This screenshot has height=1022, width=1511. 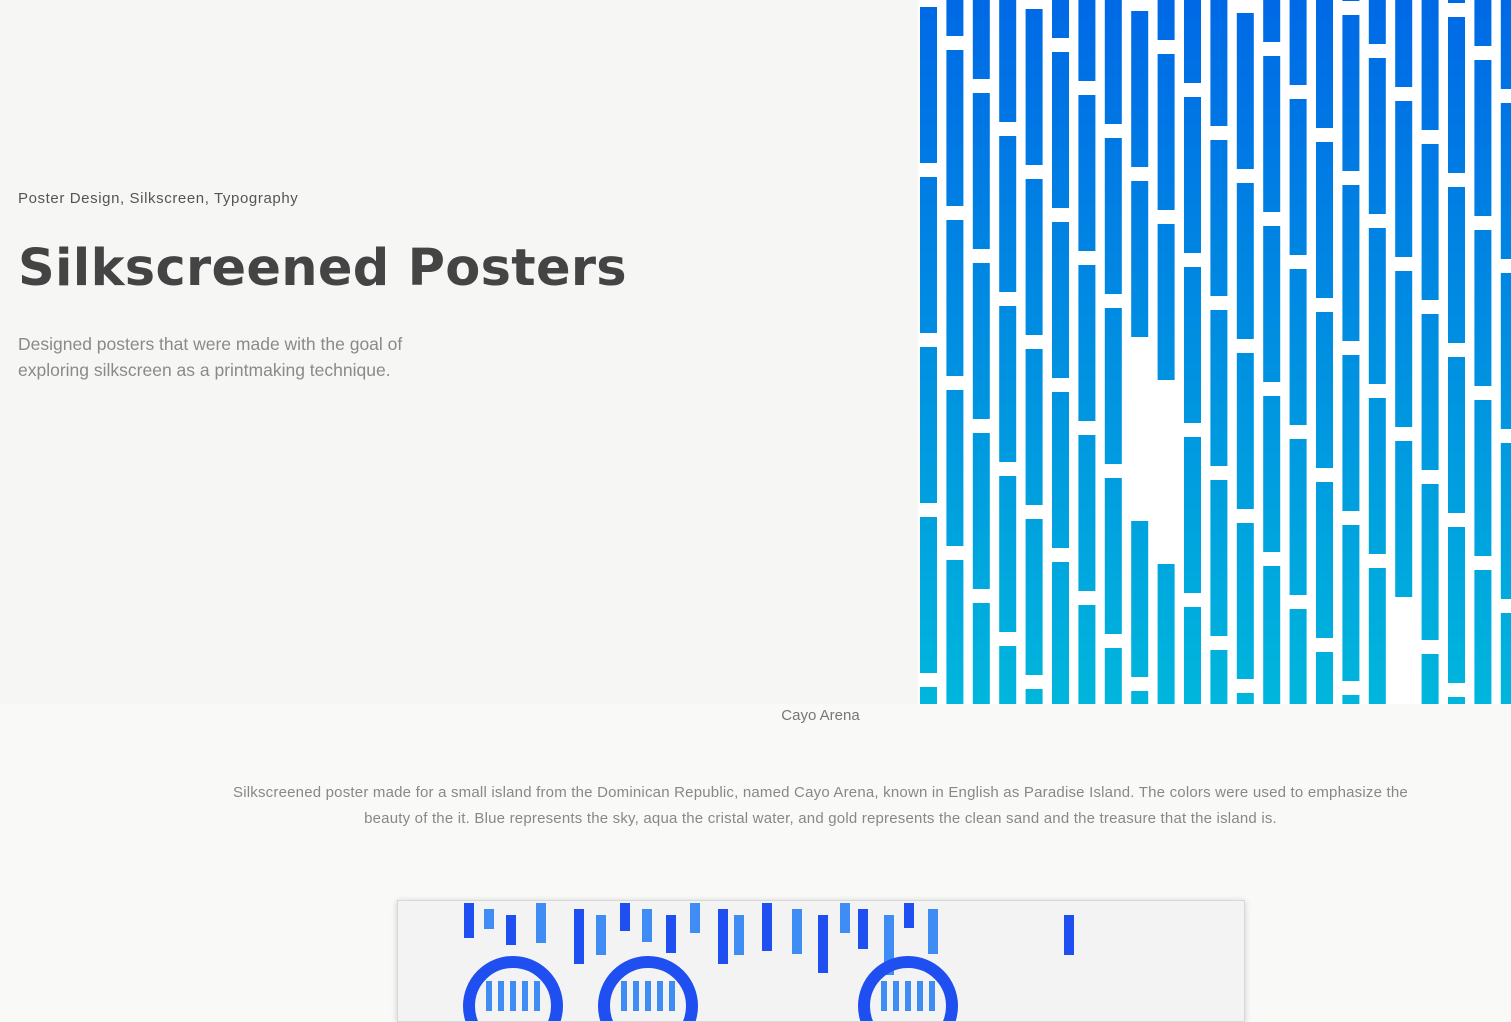 What do you see at coordinates (322, 268) in the screenshot?
I see `page-title: Silkscreened Posters` at bounding box center [322, 268].